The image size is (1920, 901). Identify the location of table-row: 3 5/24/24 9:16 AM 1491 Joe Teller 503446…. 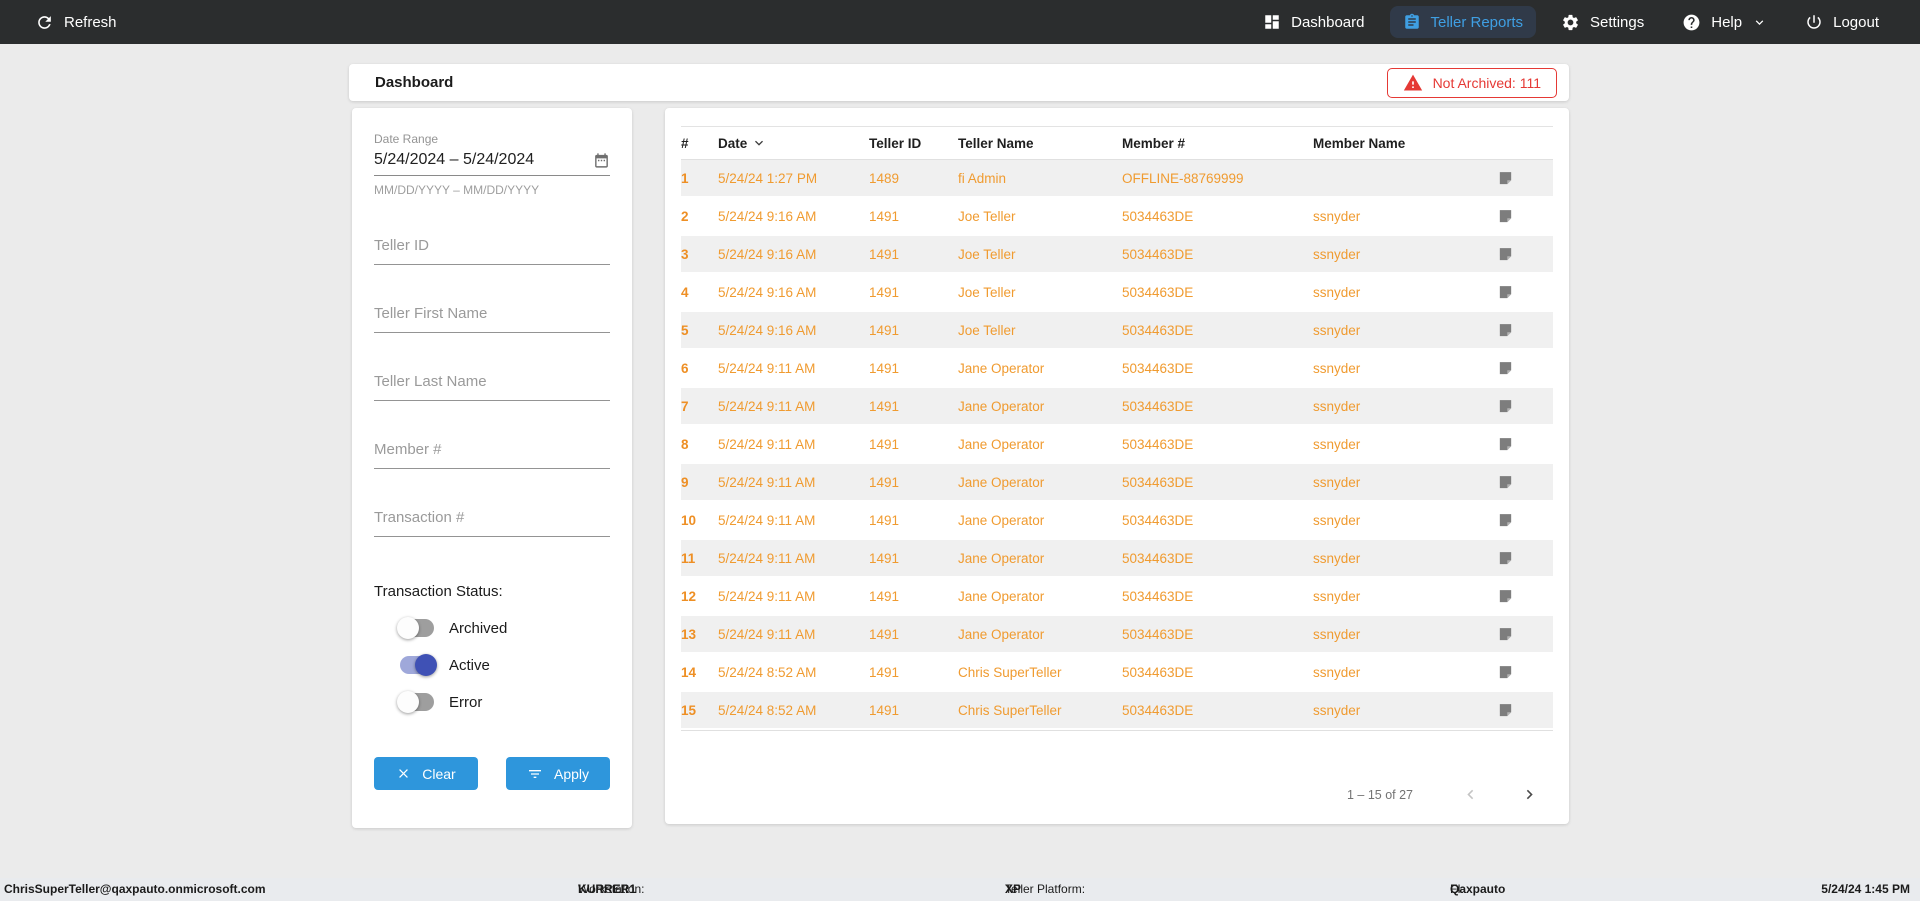
(1117, 255).